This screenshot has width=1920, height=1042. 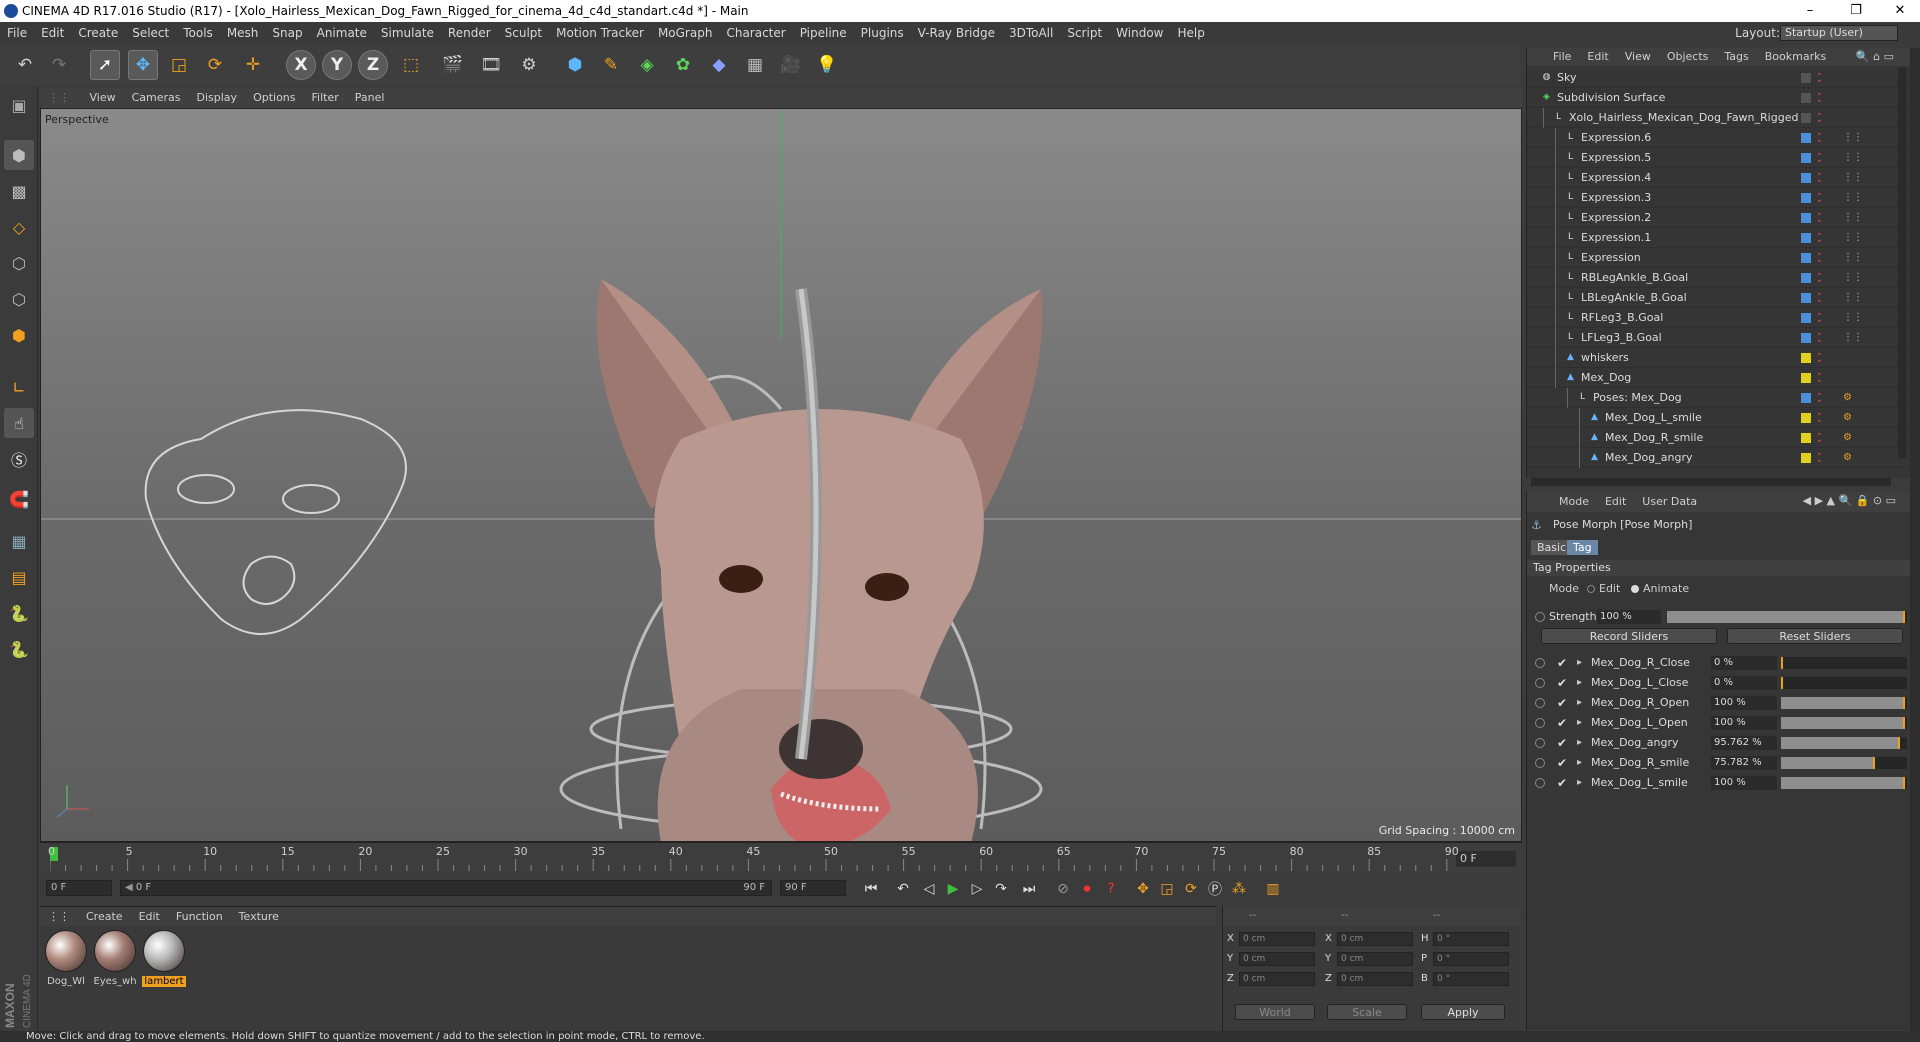 I want to click on attribute-menu-mode: Mode, so click(x=1574, y=502).